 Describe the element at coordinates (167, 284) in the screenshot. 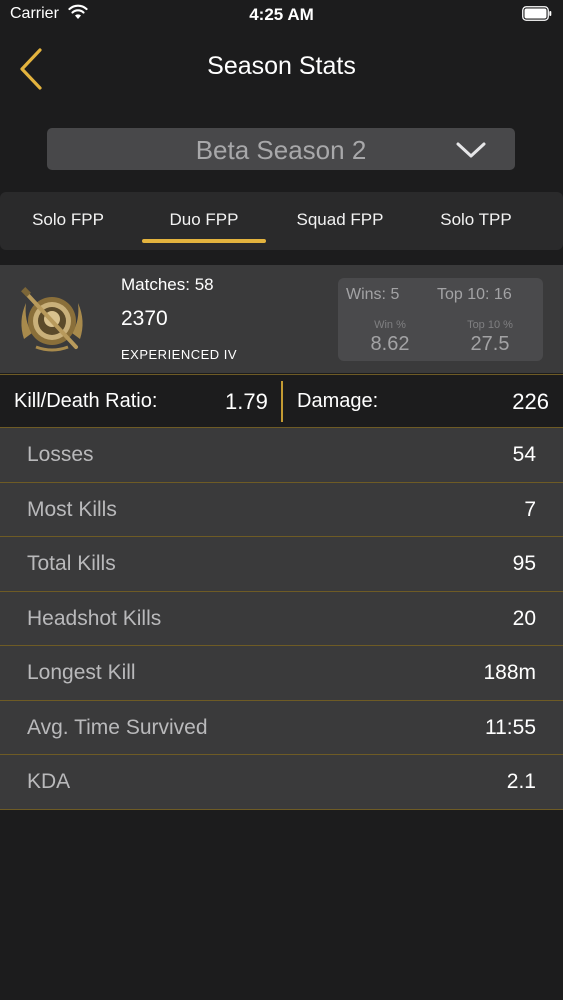

I see `matches-count: Matches: 58` at that location.